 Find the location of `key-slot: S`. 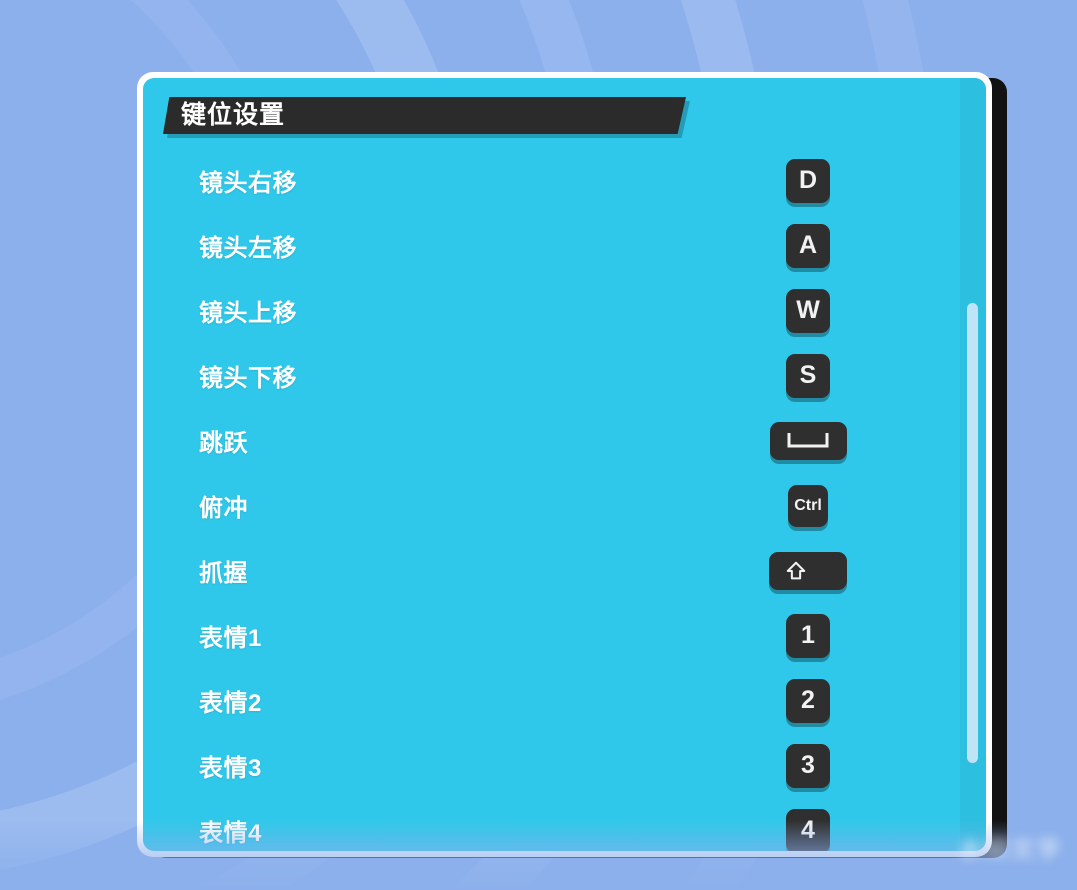

key-slot: S is located at coordinates (808, 375).